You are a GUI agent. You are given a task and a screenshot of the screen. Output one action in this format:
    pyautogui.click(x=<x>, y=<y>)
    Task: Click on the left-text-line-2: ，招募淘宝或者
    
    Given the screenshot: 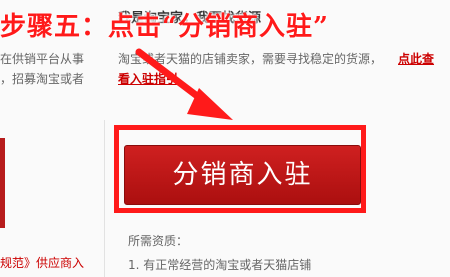 What is the action you would take?
    pyautogui.click(x=42, y=79)
    